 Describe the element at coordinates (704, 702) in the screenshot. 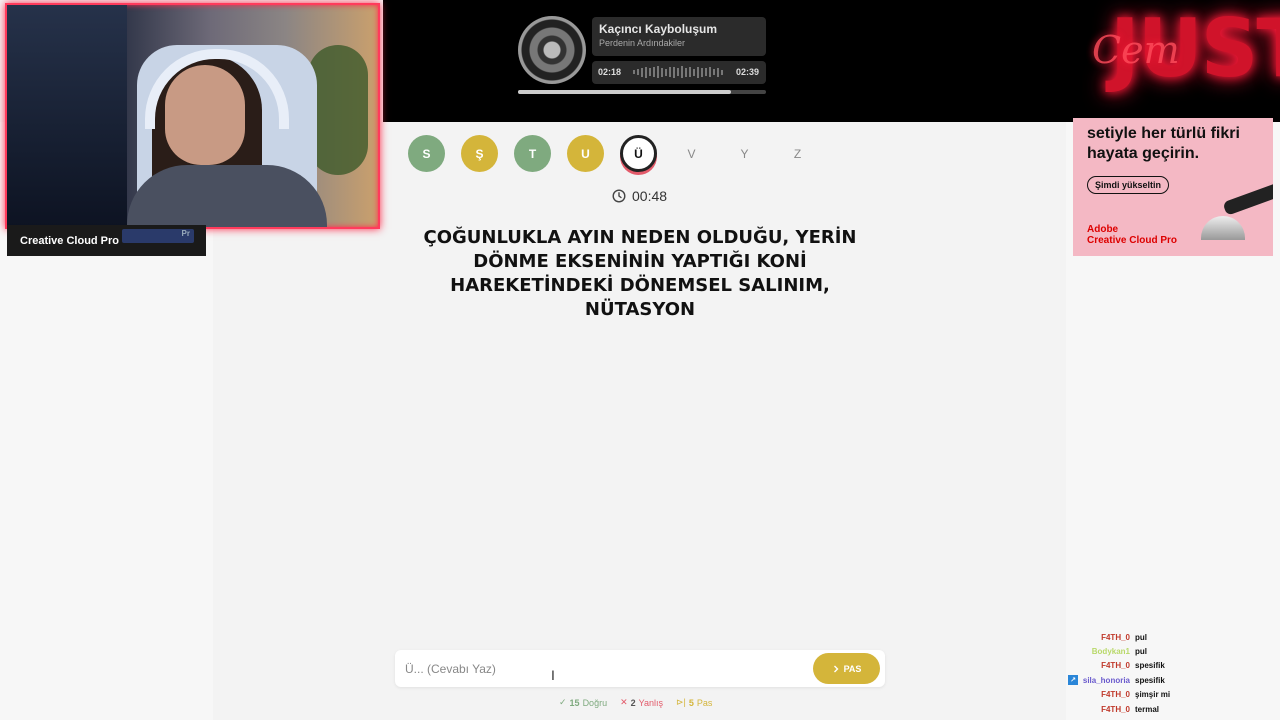

I see `stat-pass-label: Pas` at that location.